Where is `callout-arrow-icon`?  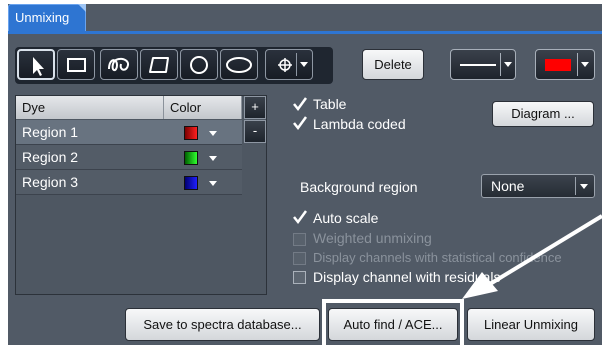
callout-arrow-icon is located at coordinates (533, 256).